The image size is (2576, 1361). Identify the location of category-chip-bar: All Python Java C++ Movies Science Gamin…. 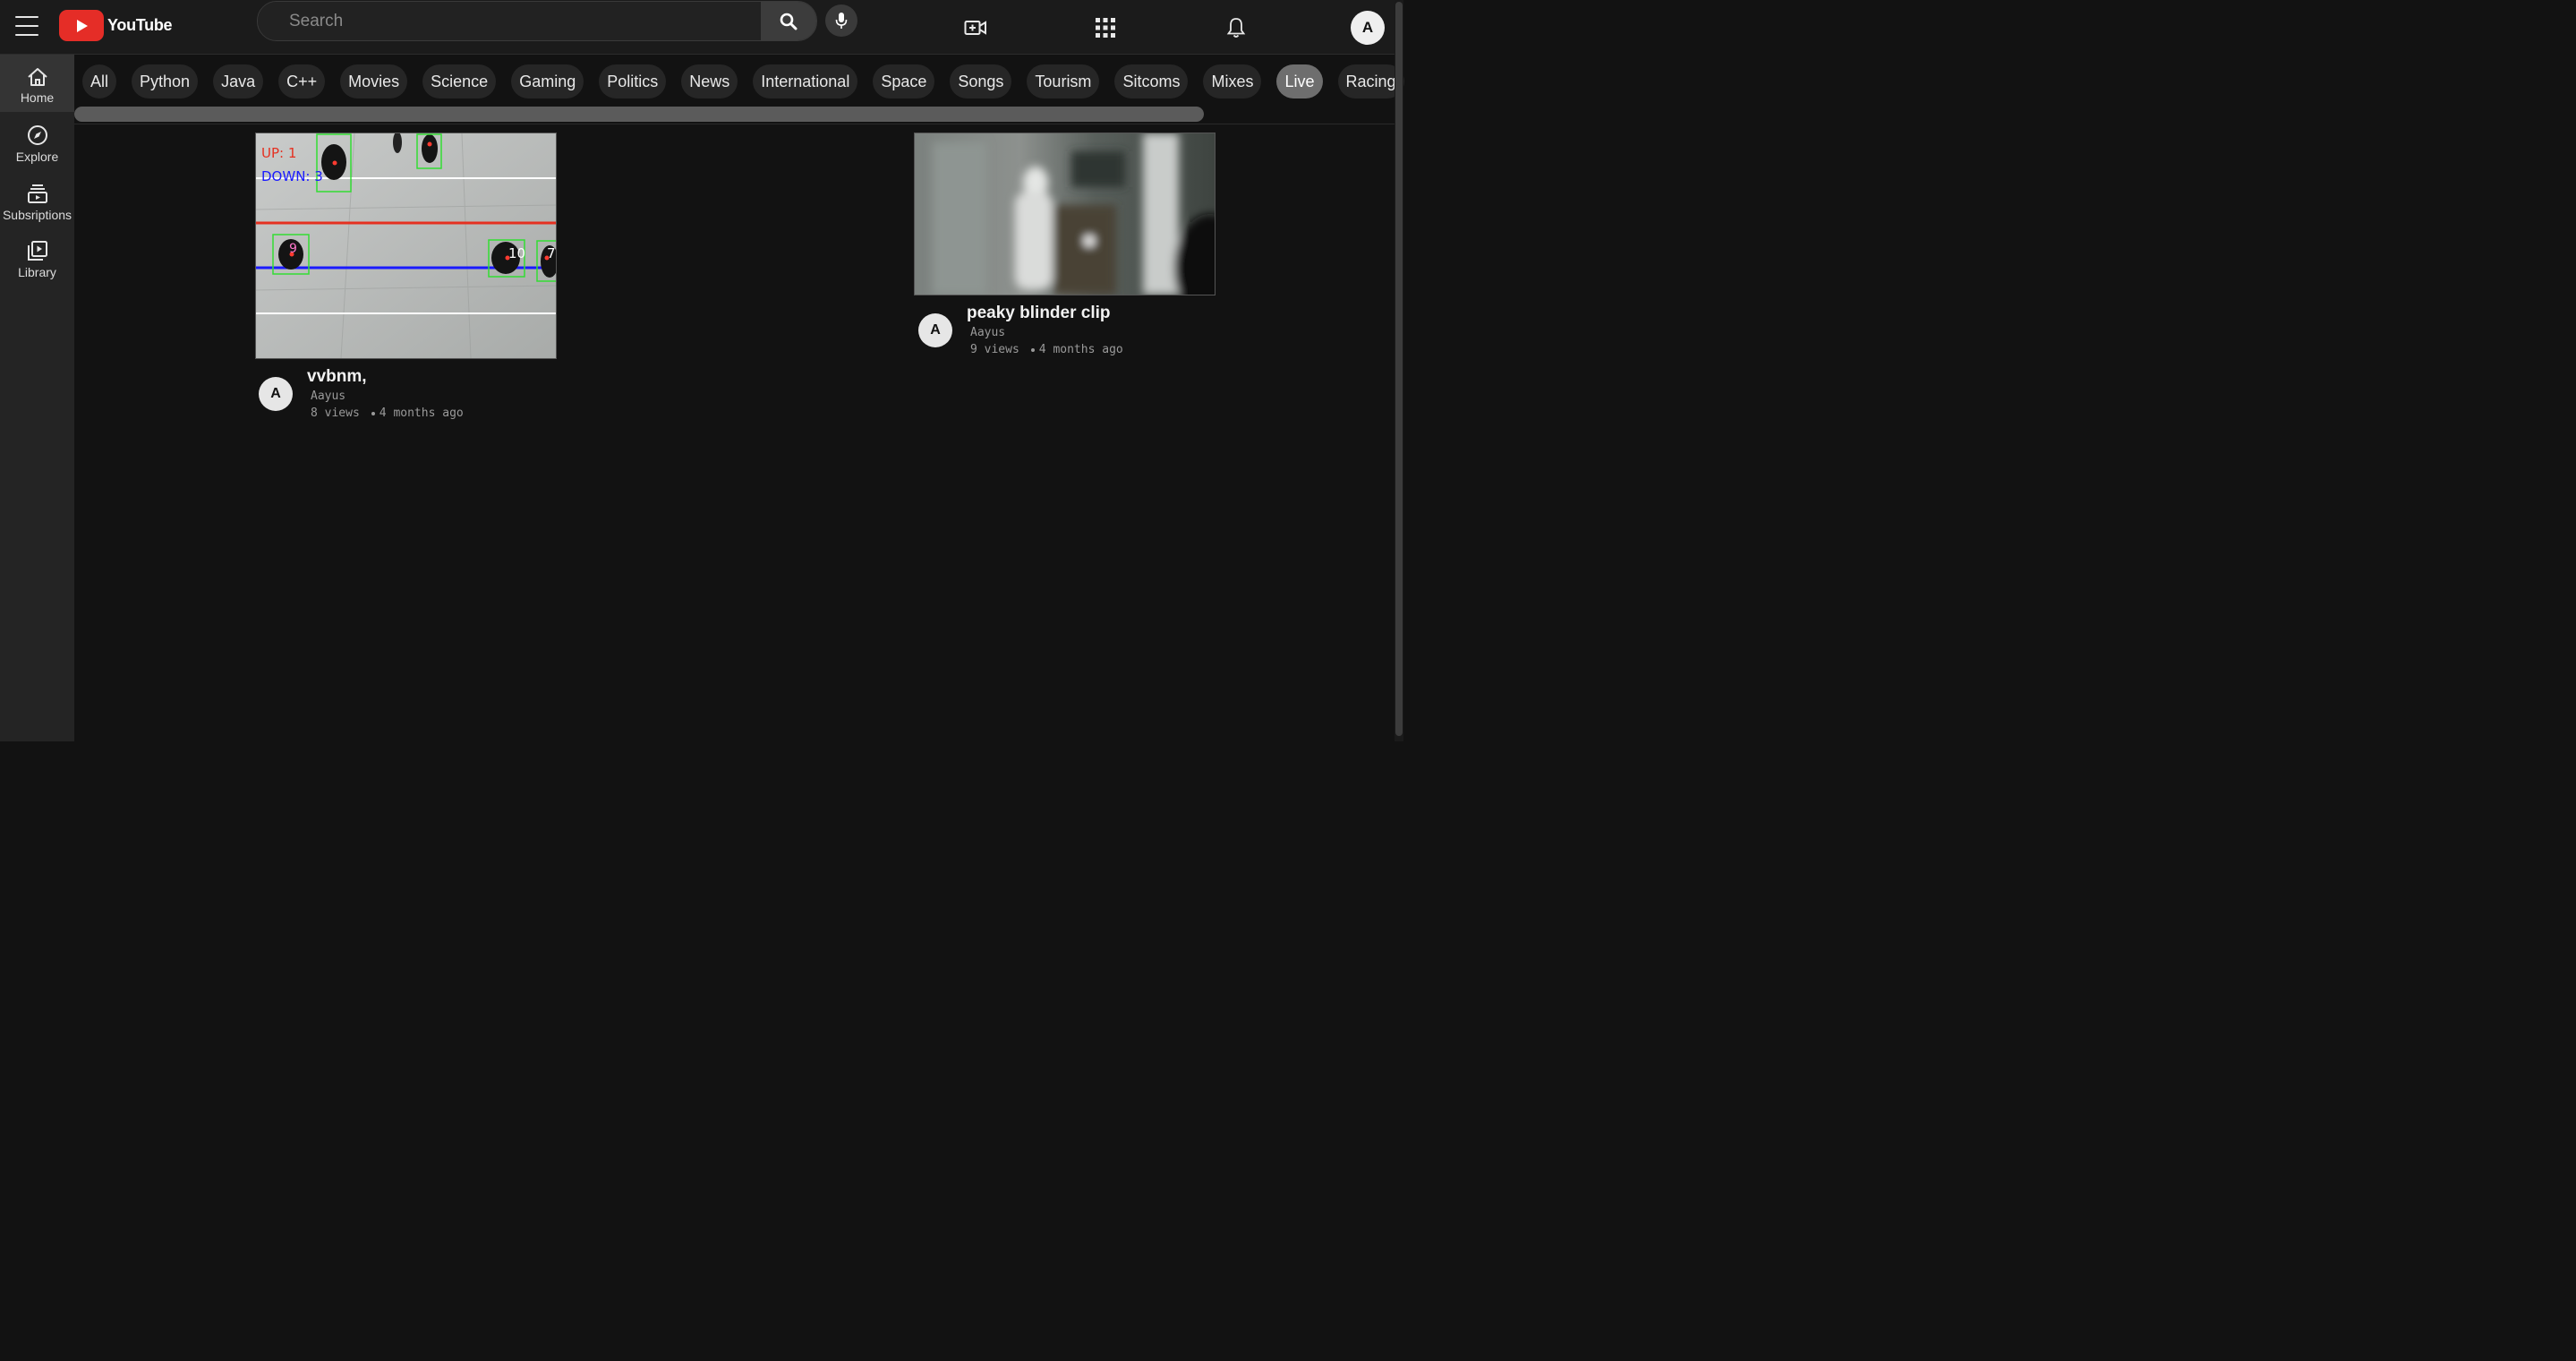
(739, 90).